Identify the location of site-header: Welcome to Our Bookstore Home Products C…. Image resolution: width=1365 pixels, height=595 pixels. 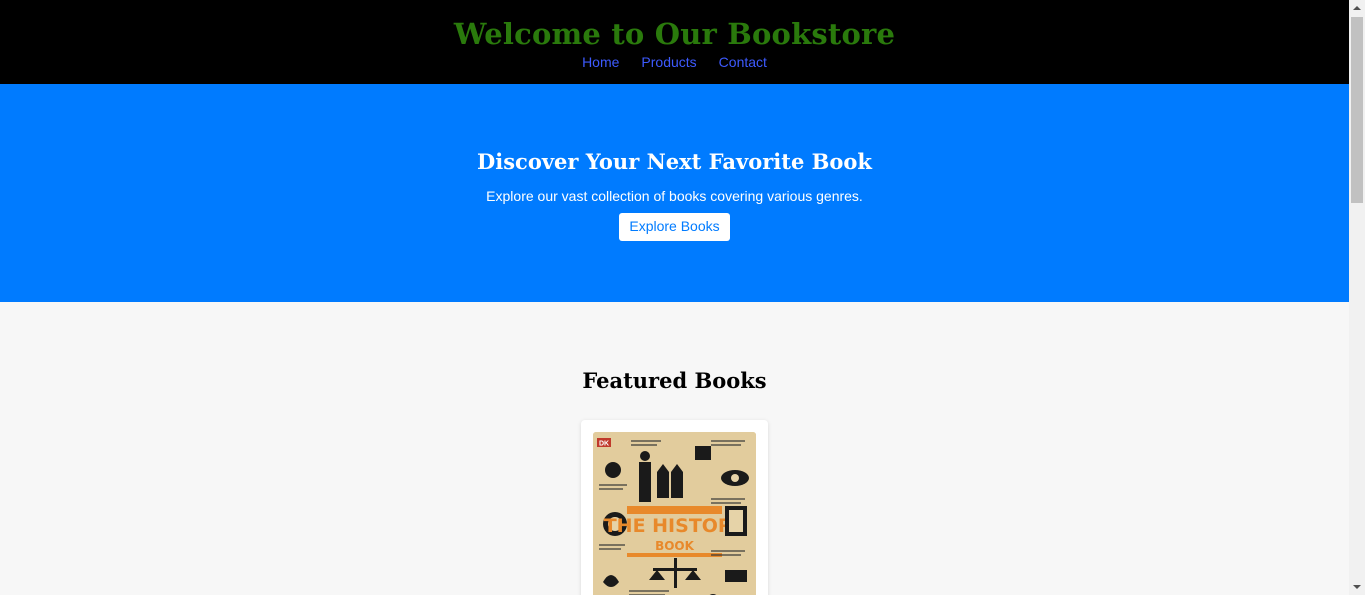
(674, 42).